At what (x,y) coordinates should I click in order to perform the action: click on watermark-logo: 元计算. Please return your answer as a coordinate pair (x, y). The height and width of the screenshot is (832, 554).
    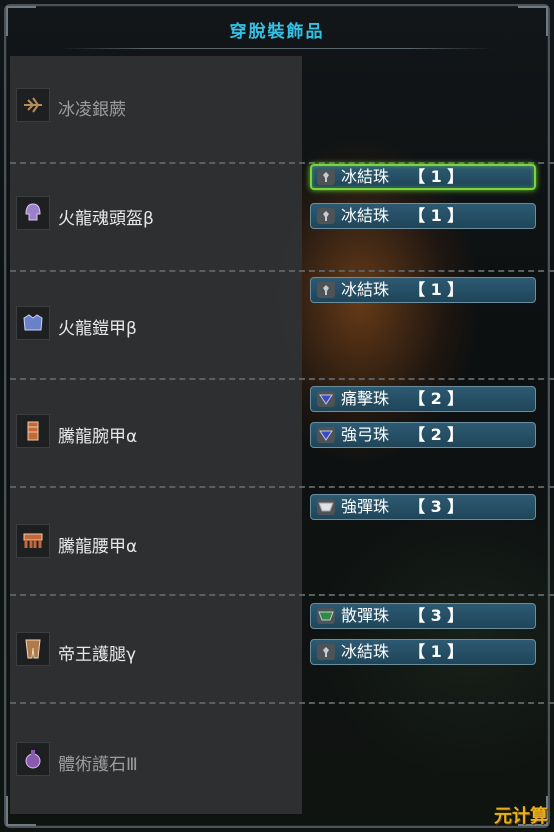
    Looking at the image, I should click on (521, 816).